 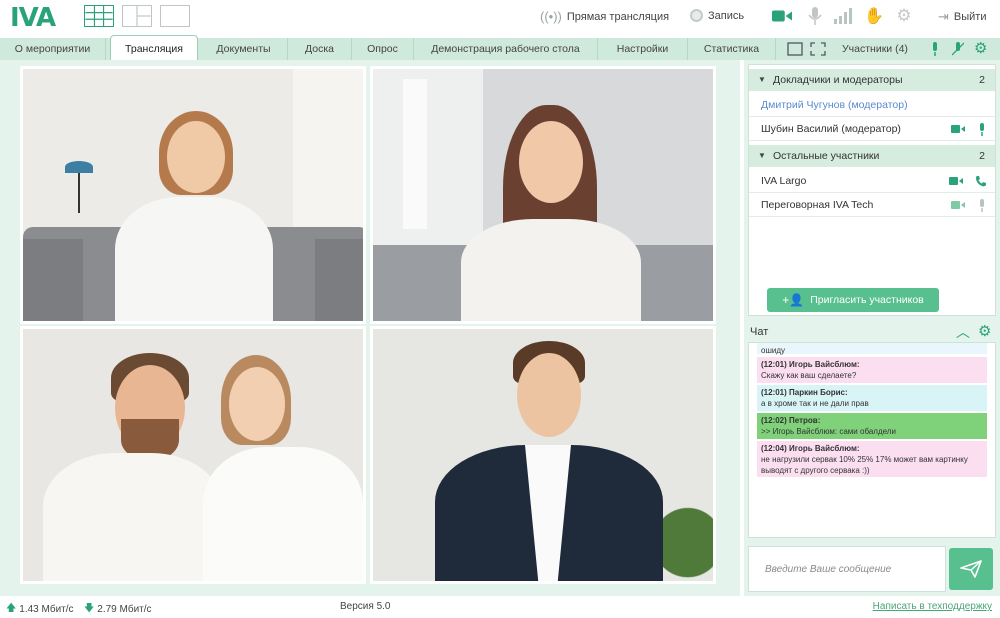 What do you see at coordinates (383, 49) in the screenshot?
I see `tab-poll: Опрос` at bounding box center [383, 49].